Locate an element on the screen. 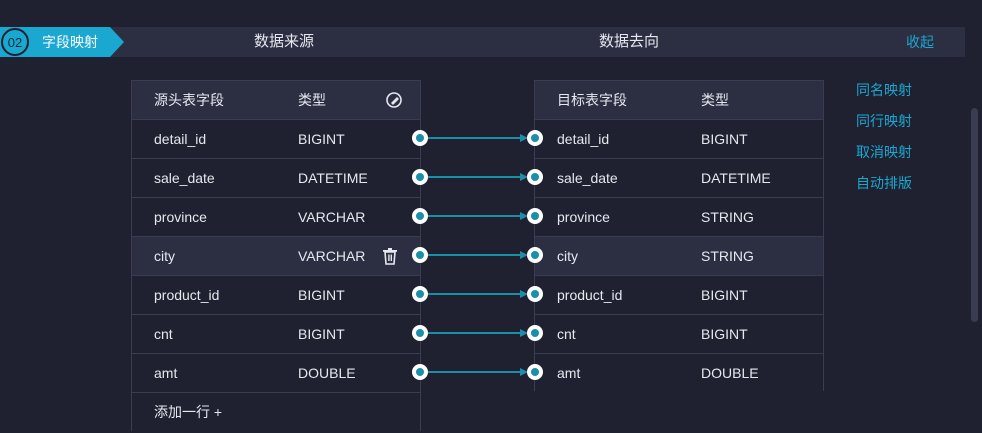  target-row: detail_id BIGINT is located at coordinates (679, 139).